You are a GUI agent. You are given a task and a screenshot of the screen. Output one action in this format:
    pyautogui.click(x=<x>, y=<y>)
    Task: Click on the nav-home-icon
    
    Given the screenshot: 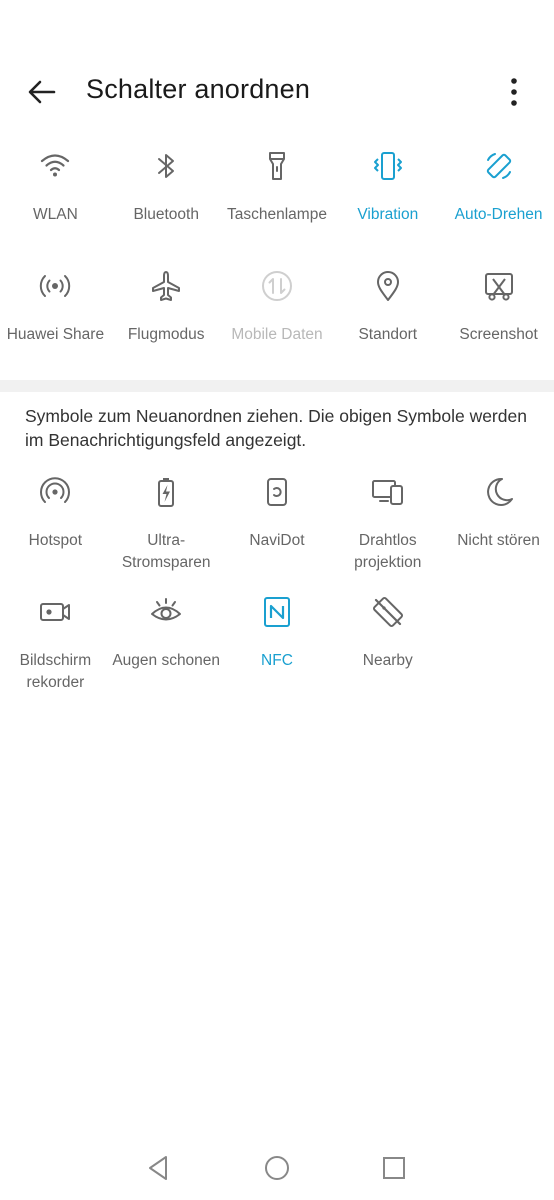 What is the action you would take?
    pyautogui.click(x=277, y=1168)
    